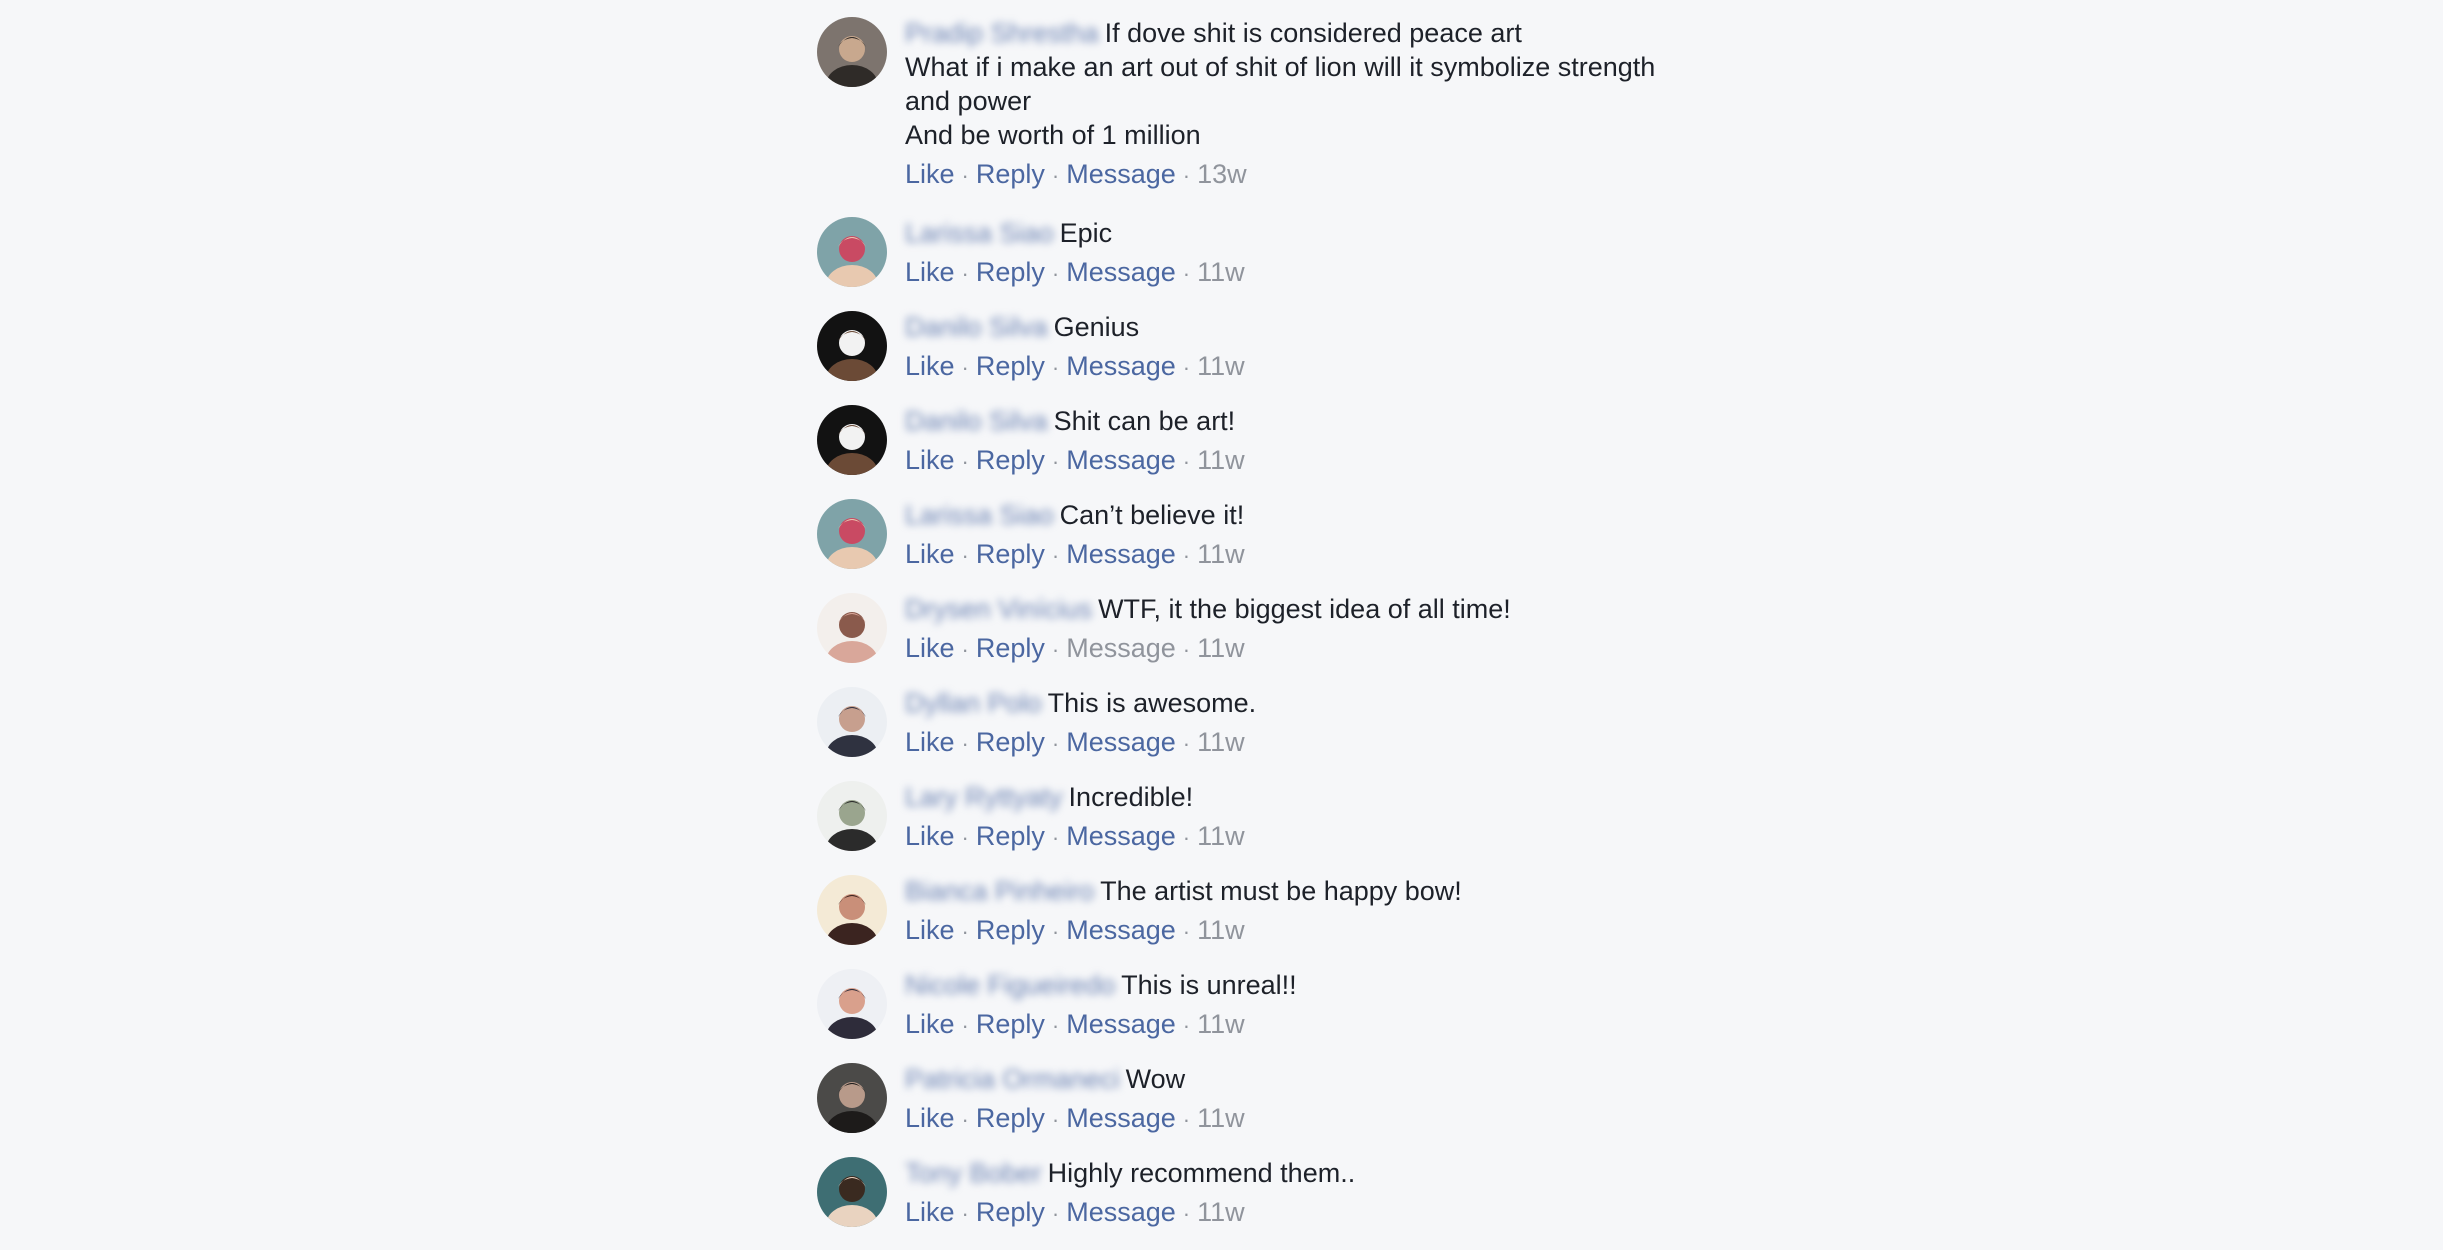 The image size is (2443, 1250). I want to click on comment-line: Highly recommend them.., so click(1201, 1173).